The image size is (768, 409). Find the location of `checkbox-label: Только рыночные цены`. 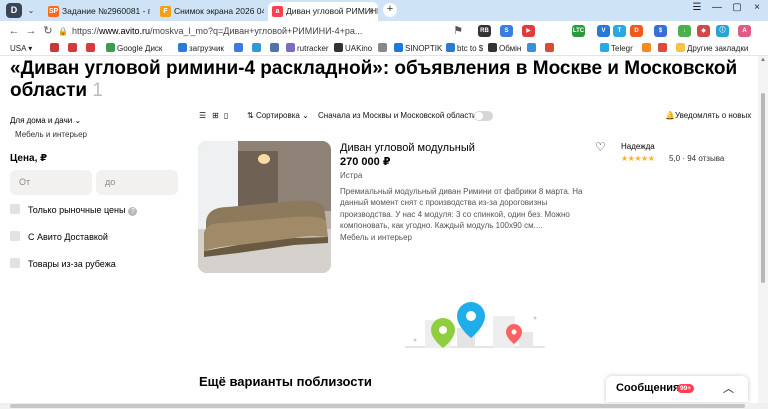

checkbox-label: Только рыночные цены is located at coordinates (77, 210).